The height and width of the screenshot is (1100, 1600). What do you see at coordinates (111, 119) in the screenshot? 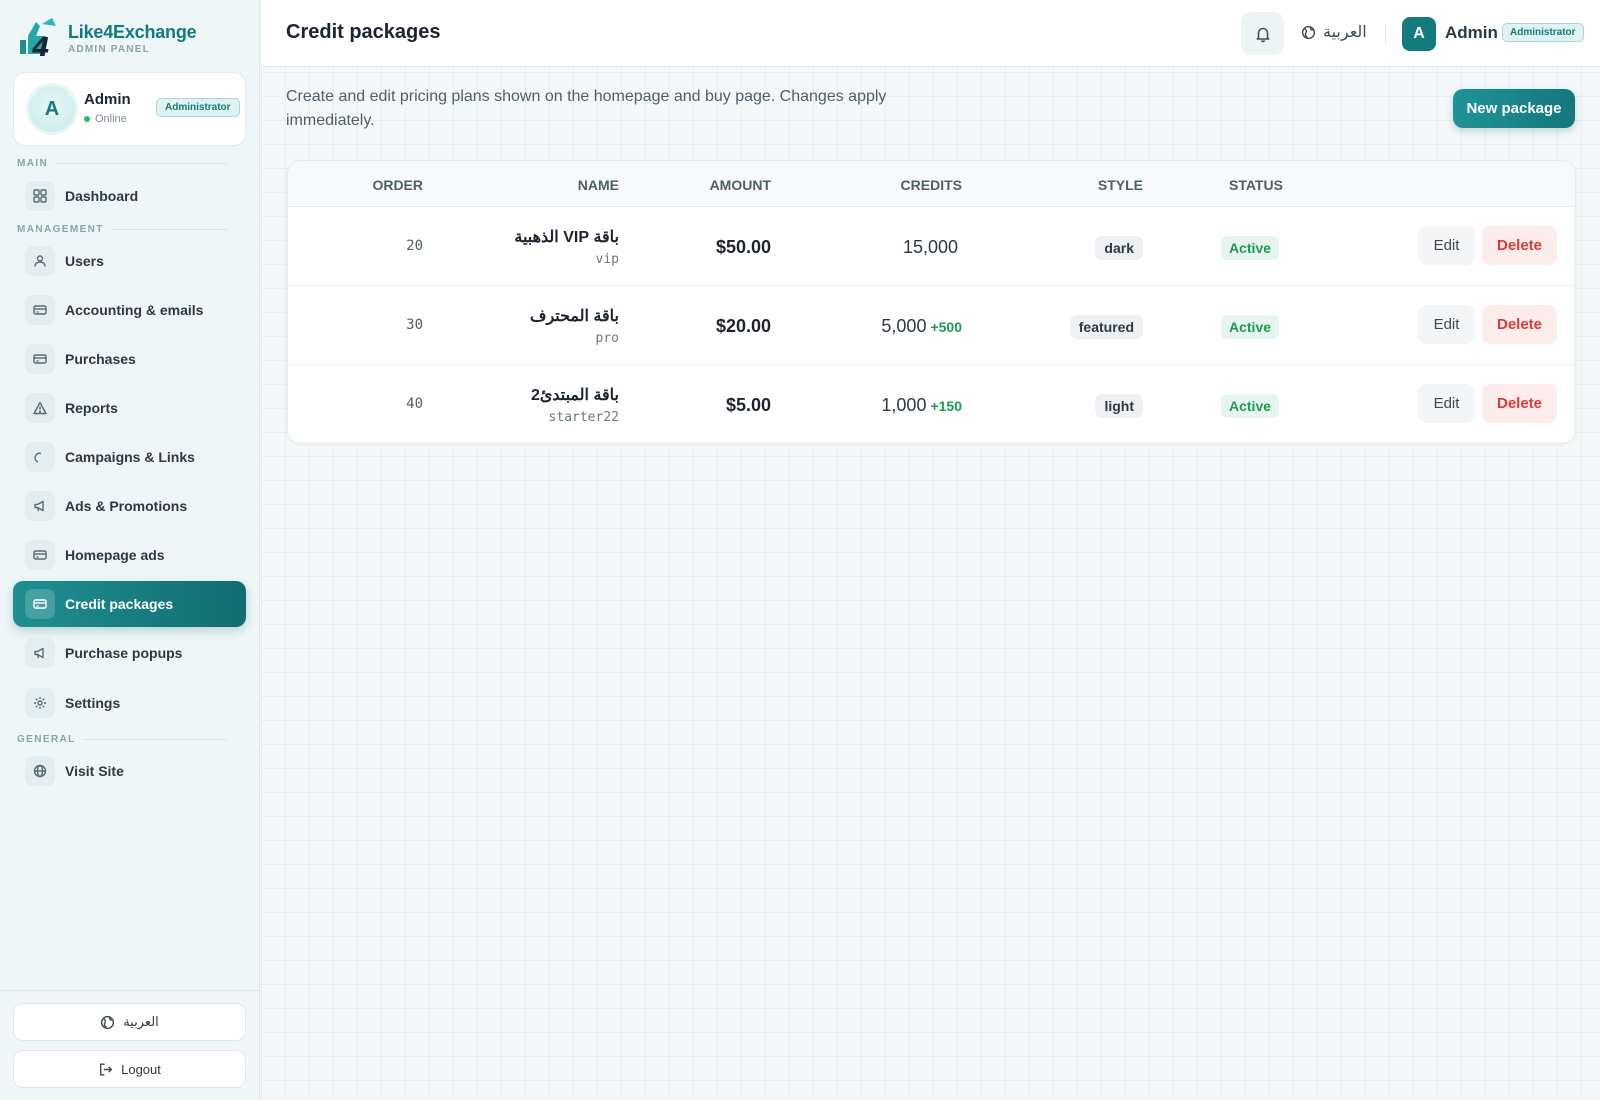
I see `status-text: Online` at bounding box center [111, 119].